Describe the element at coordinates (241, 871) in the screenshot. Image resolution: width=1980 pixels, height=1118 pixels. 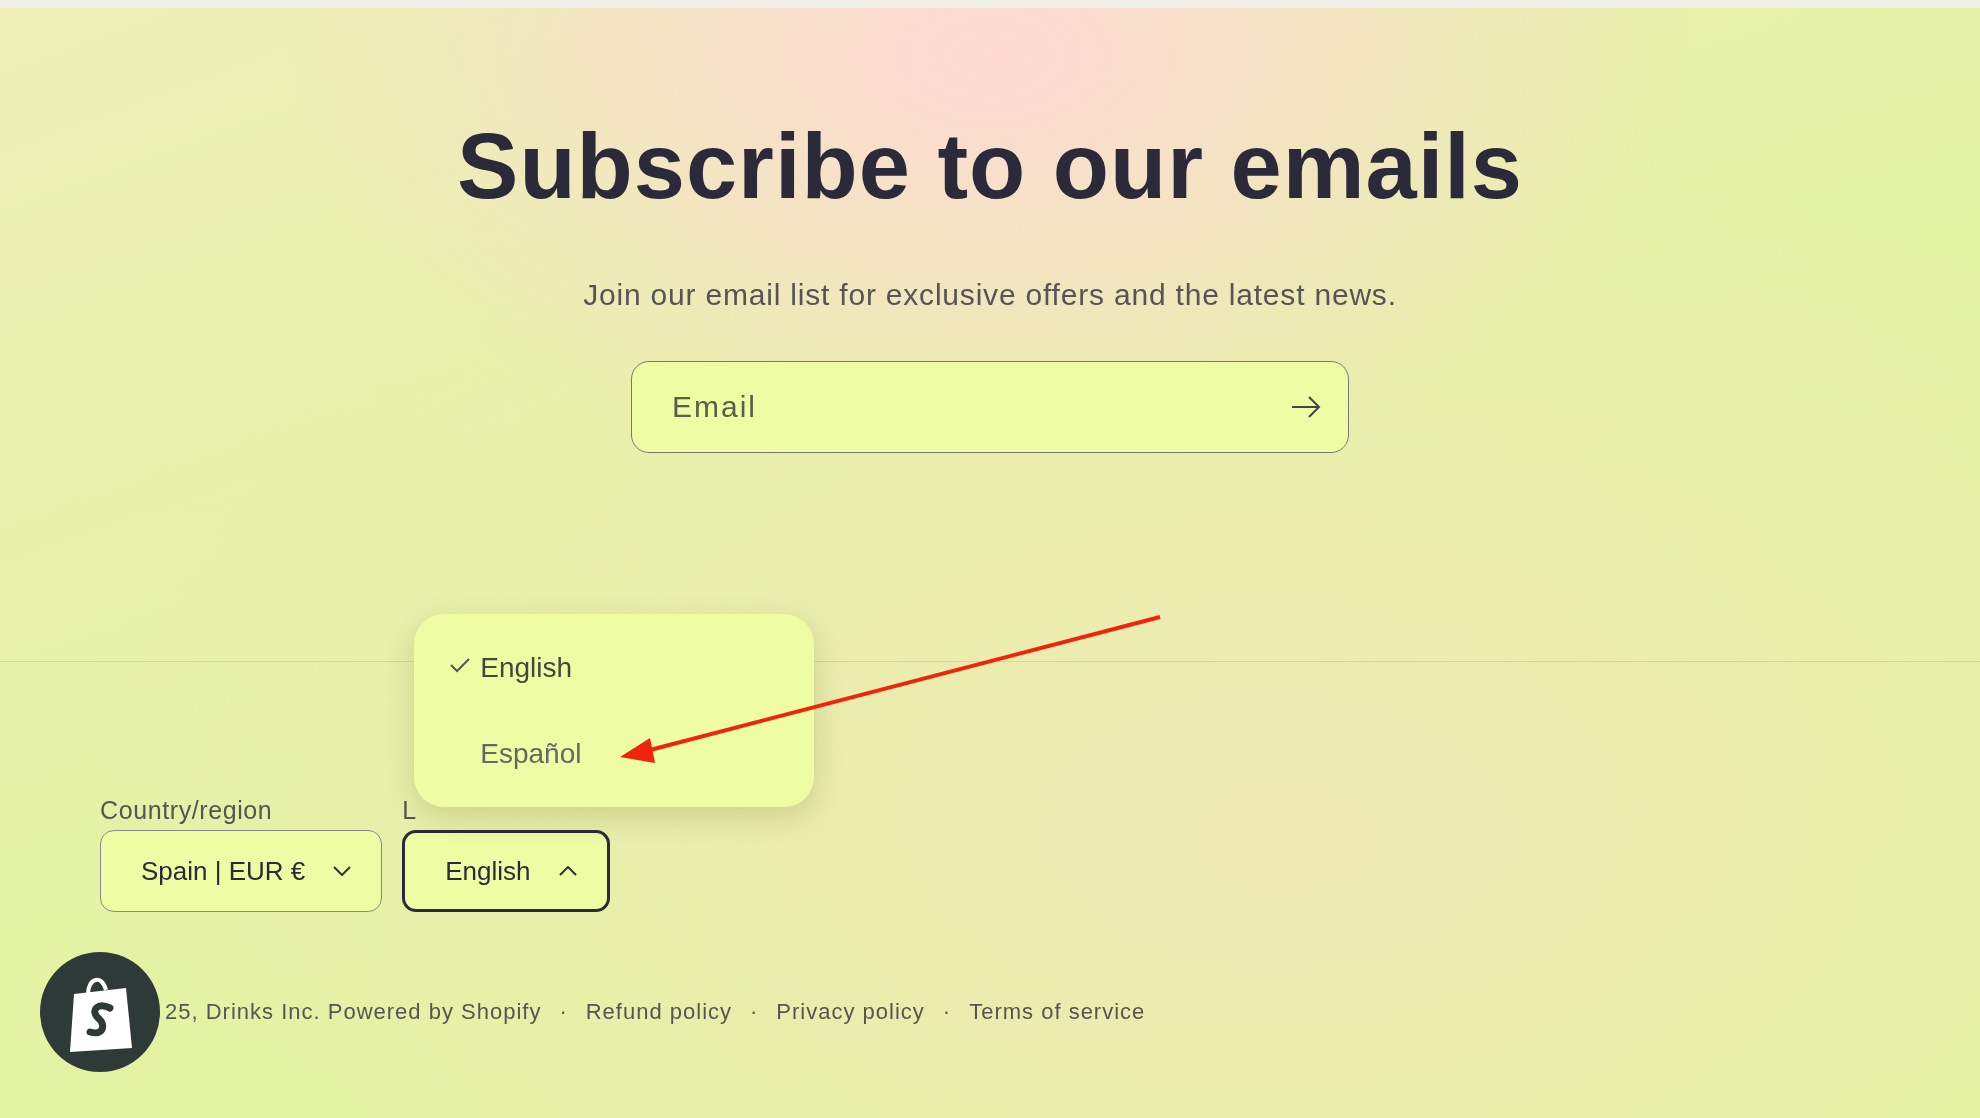
I see `select-dropdown: Spain | EUR €` at that location.